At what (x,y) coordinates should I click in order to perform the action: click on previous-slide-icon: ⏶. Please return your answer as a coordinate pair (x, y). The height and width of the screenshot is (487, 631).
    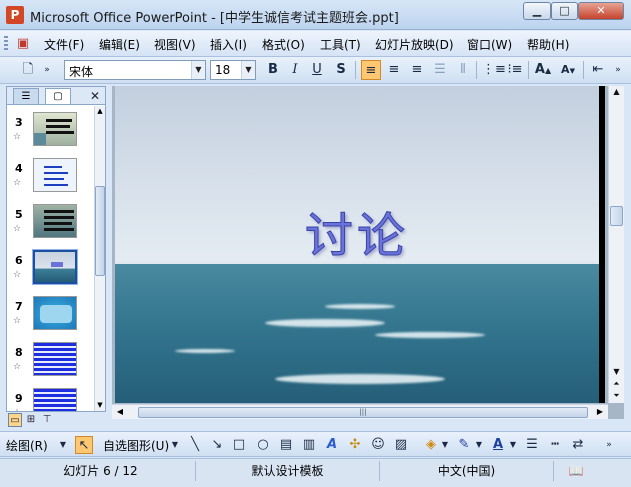
    Looking at the image, I should click on (616, 384).